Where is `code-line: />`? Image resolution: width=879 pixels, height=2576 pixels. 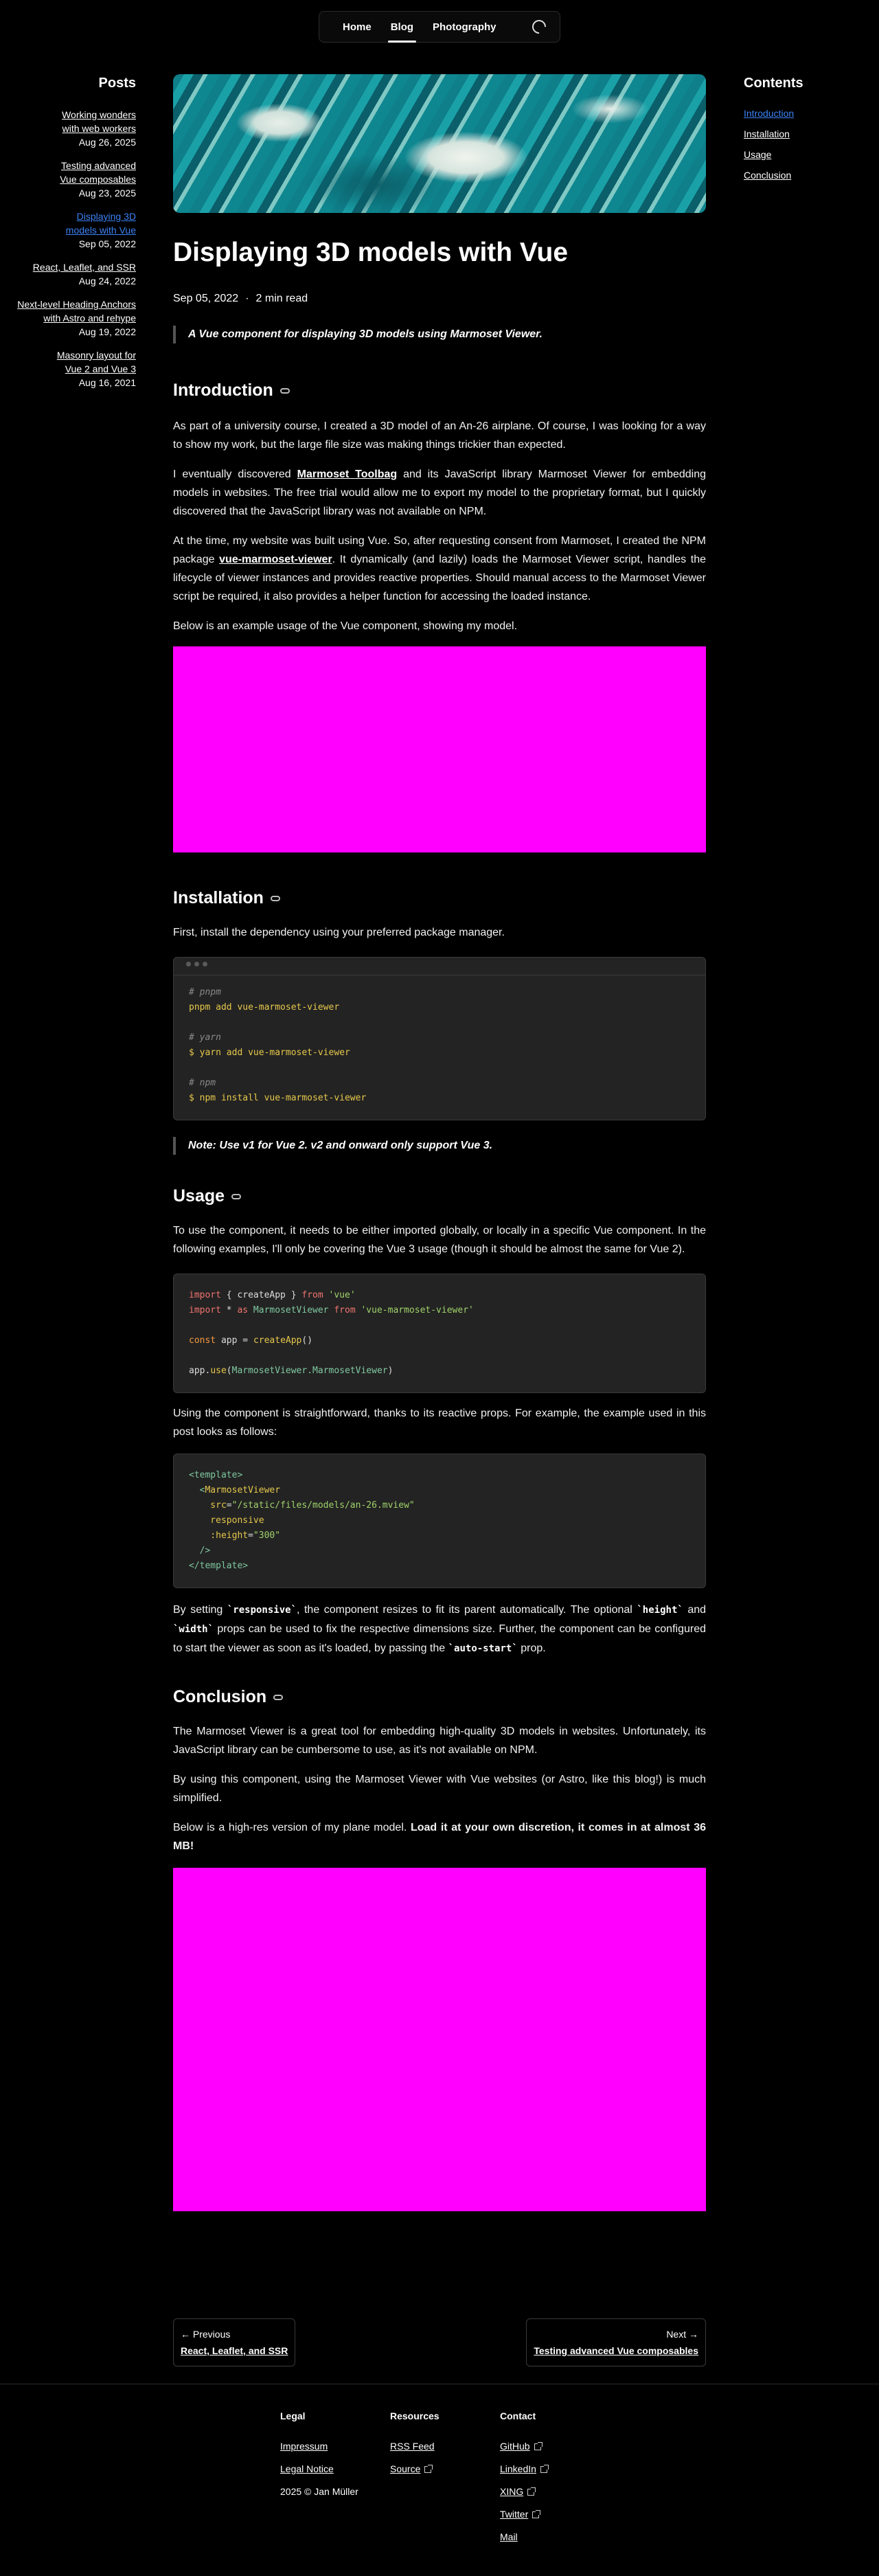 code-line: /> is located at coordinates (200, 1551).